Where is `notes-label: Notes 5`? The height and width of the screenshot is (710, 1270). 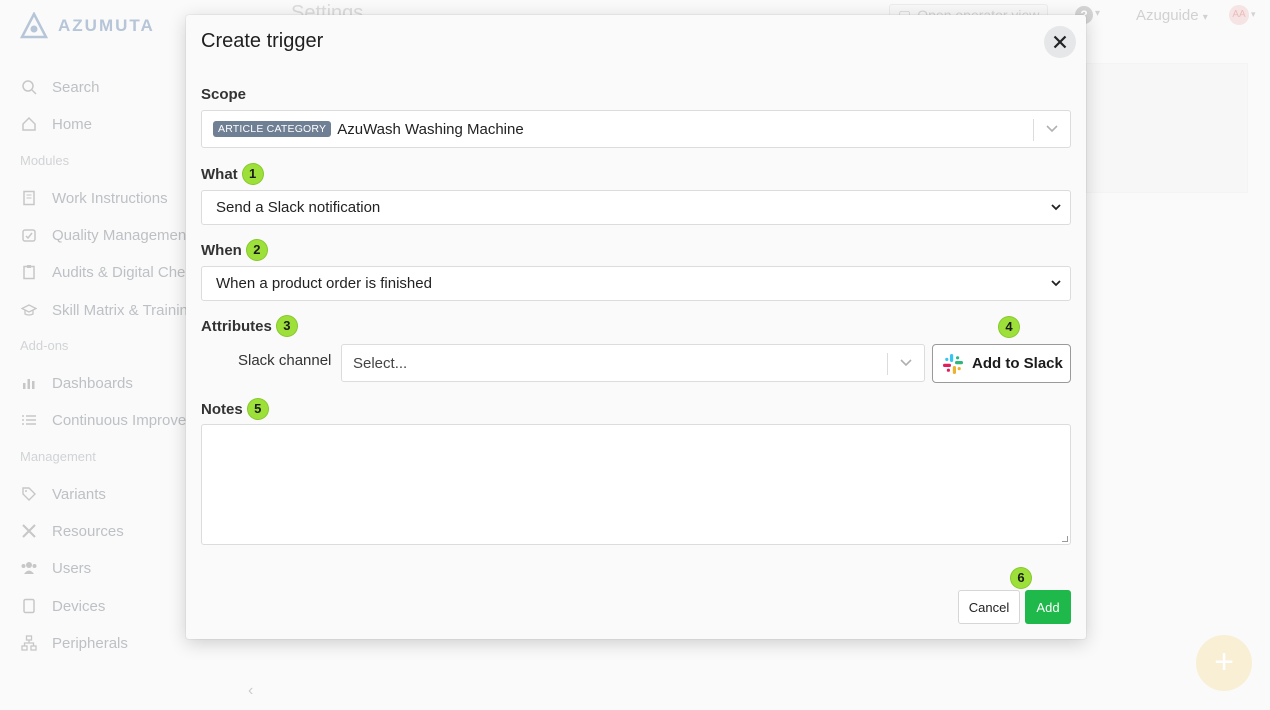 notes-label: Notes 5 is located at coordinates (234, 409).